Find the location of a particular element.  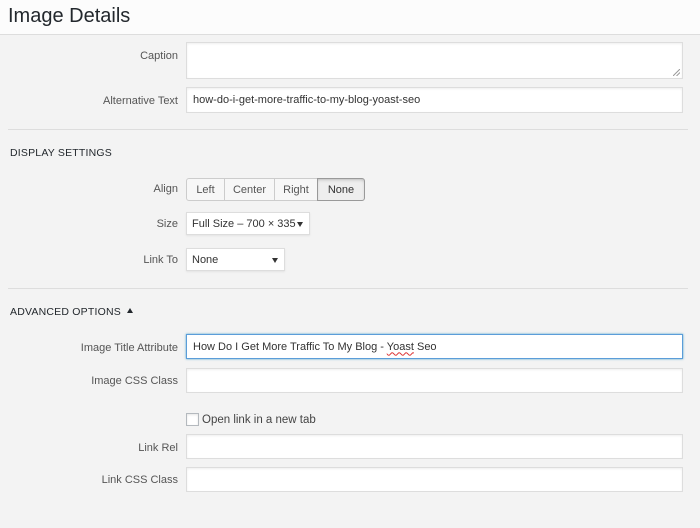

collapse-arrow-icon is located at coordinates (129, 310).